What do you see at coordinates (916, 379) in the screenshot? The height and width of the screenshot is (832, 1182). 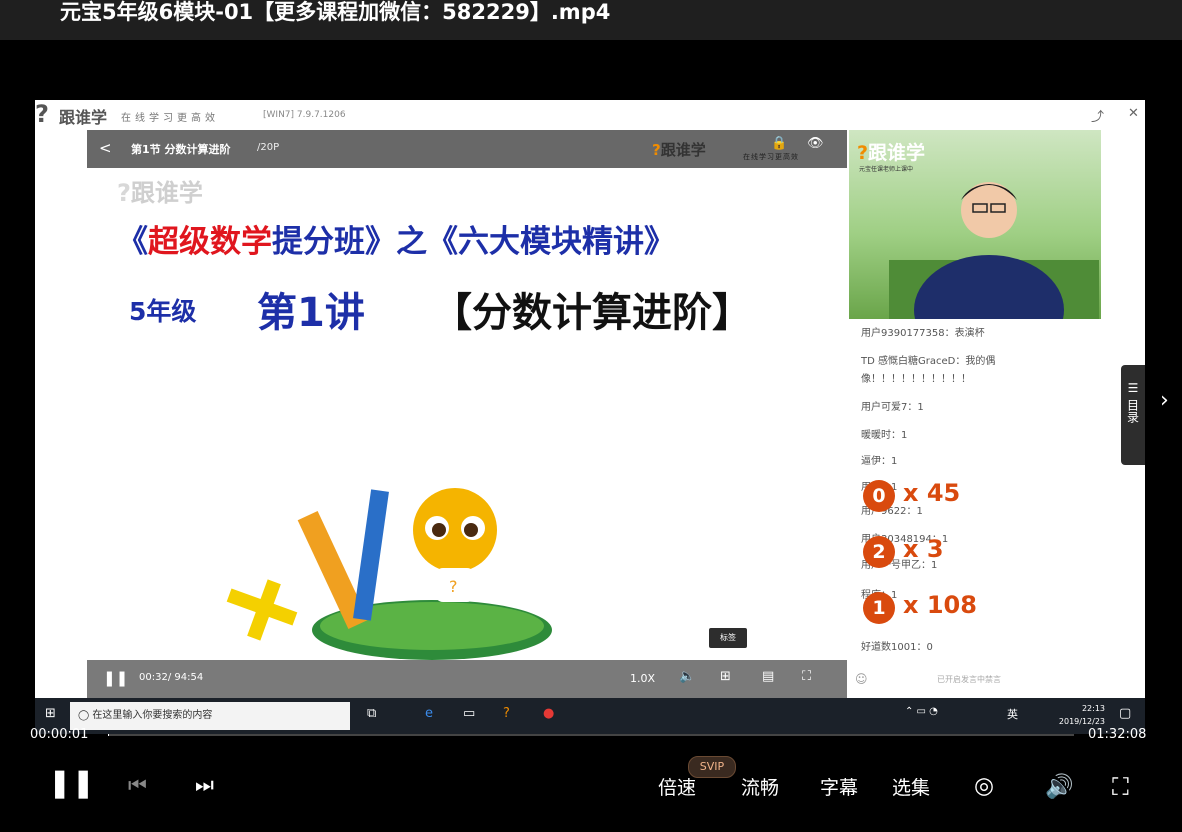 I see `chat-message: 像！！！！！！！！！！` at bounding box center [916, 379].